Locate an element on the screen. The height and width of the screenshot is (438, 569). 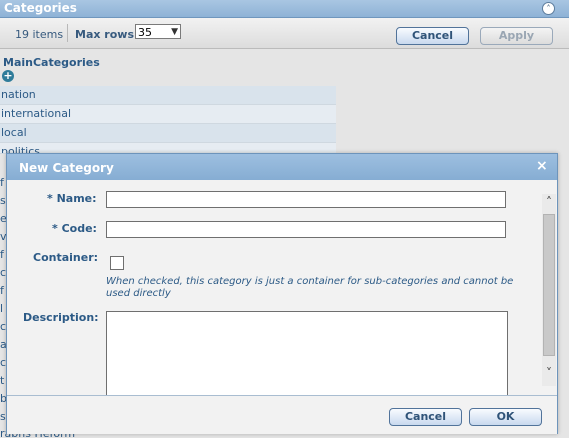
close-icon: × is located at coordinates (542, 166).